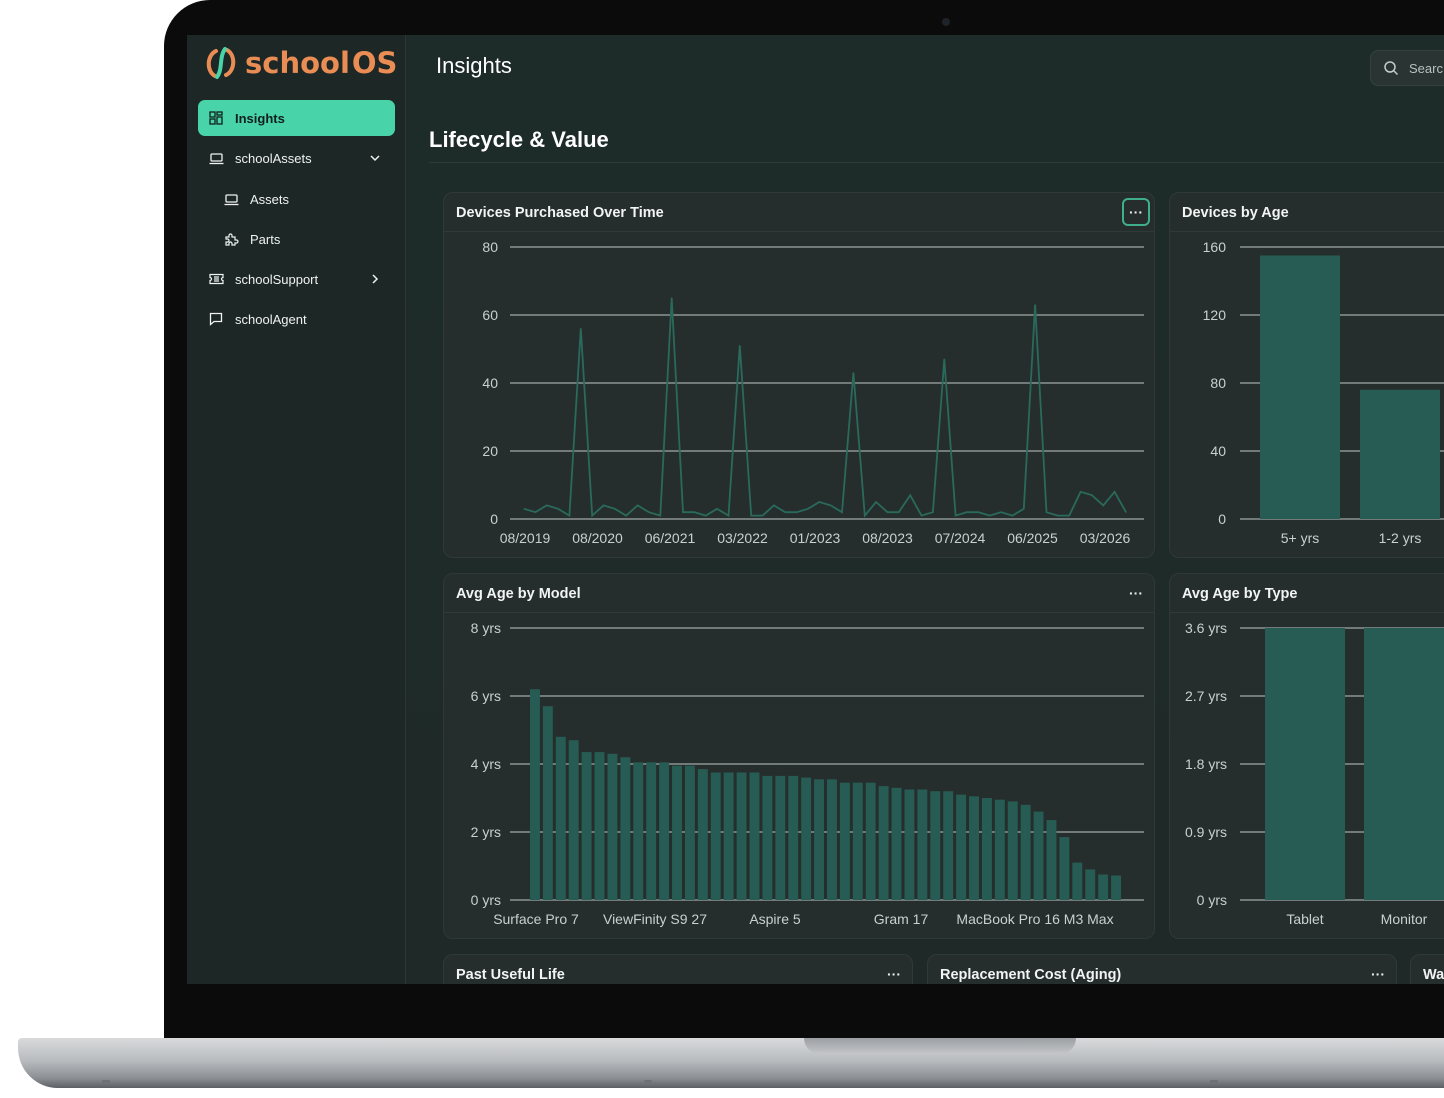 The image size is (1444, 1098). What do you see at coordinates (1407, 68) in the screenshot?
I see `search-input: Searc` at bounding box center [1407, 68].